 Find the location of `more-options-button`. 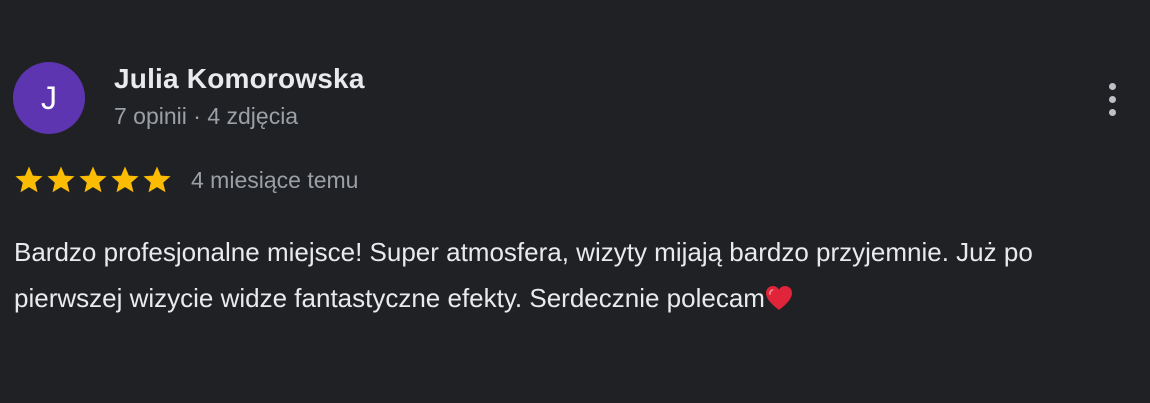

more-options-button is located at coordinates (1112, 99).